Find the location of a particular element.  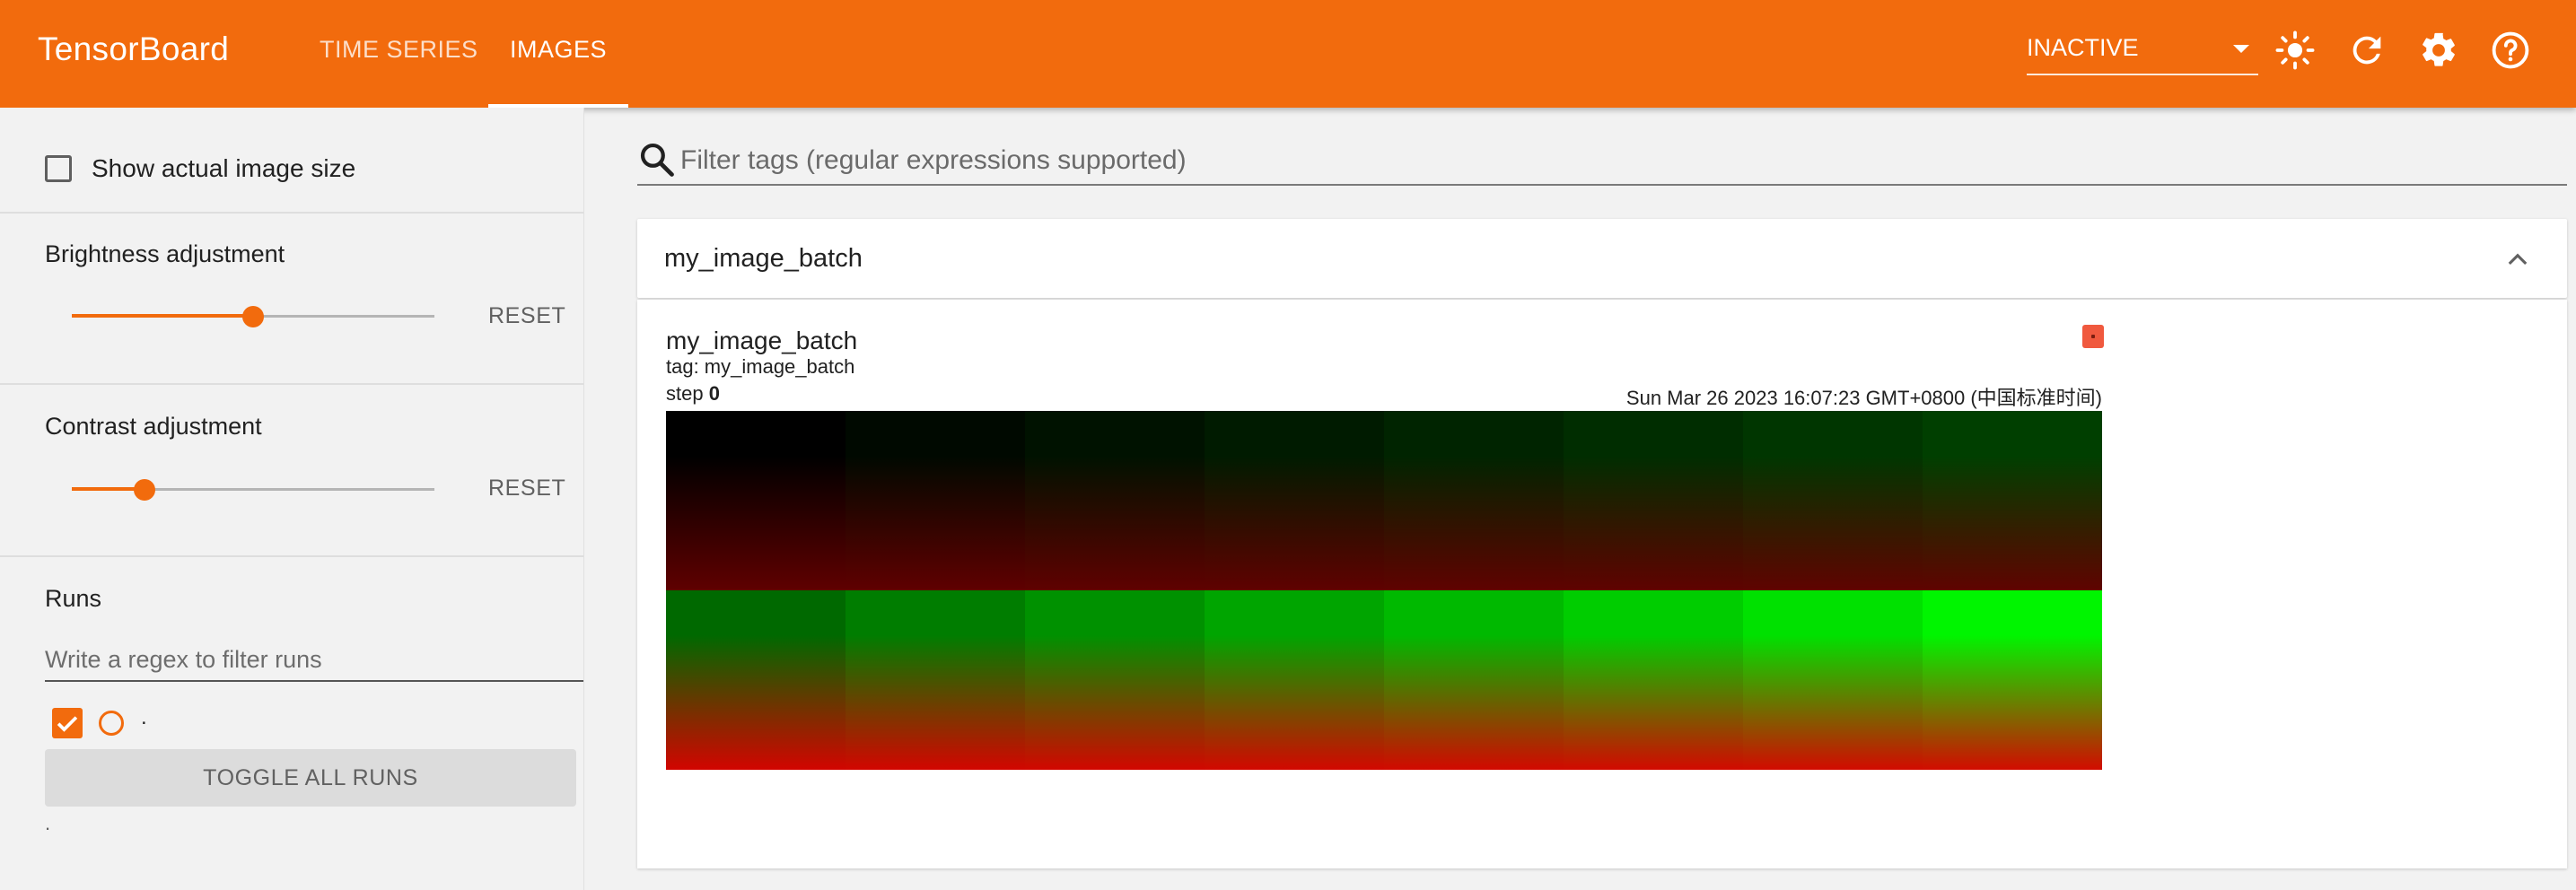

card-tag: tag: my_image_batch is located at coordinates (760, 366).